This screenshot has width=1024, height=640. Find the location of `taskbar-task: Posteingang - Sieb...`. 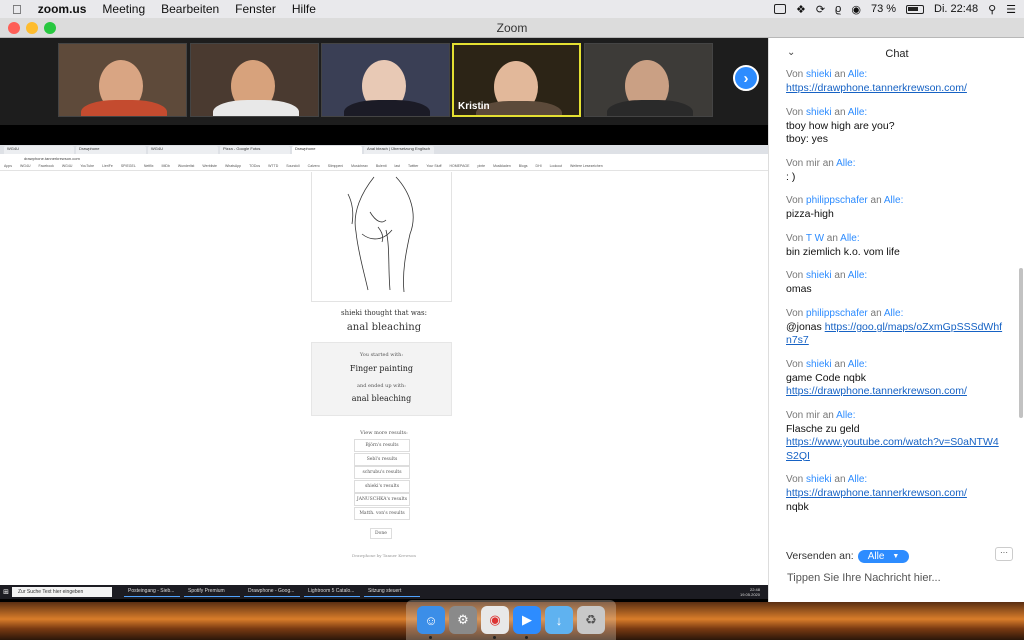

taskbar-task: Posteingang - Sieb... is located at coordinates (152, 592).